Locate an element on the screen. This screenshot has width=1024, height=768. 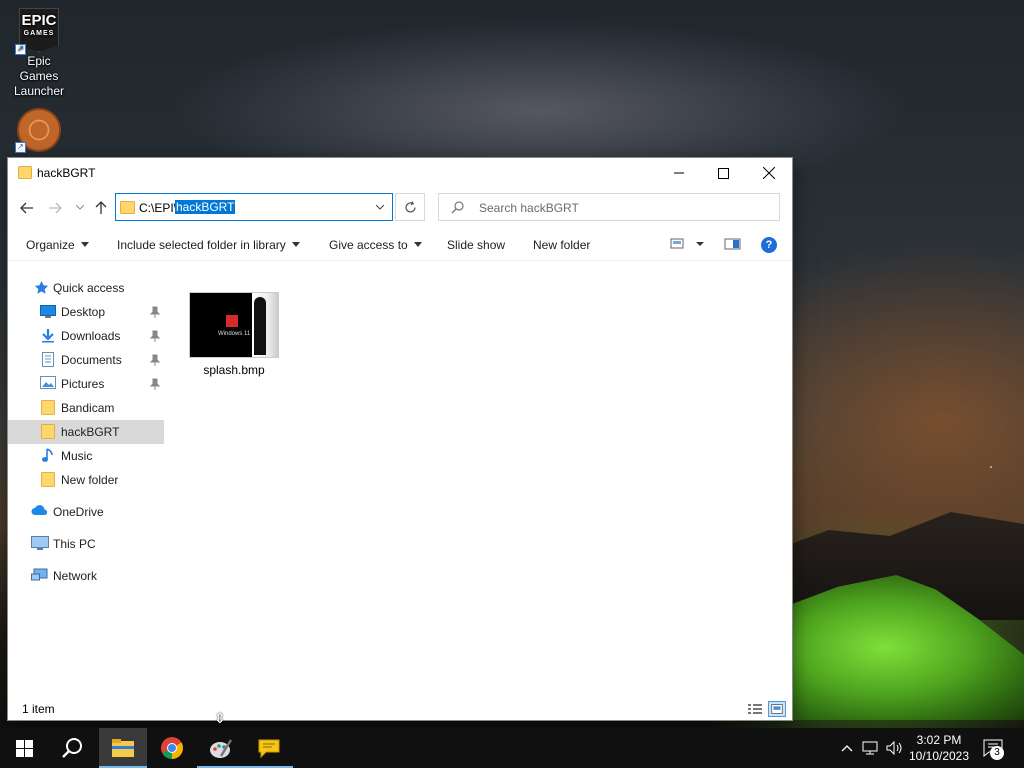
nav-label: Quick access is located at coordinates (89, 288).